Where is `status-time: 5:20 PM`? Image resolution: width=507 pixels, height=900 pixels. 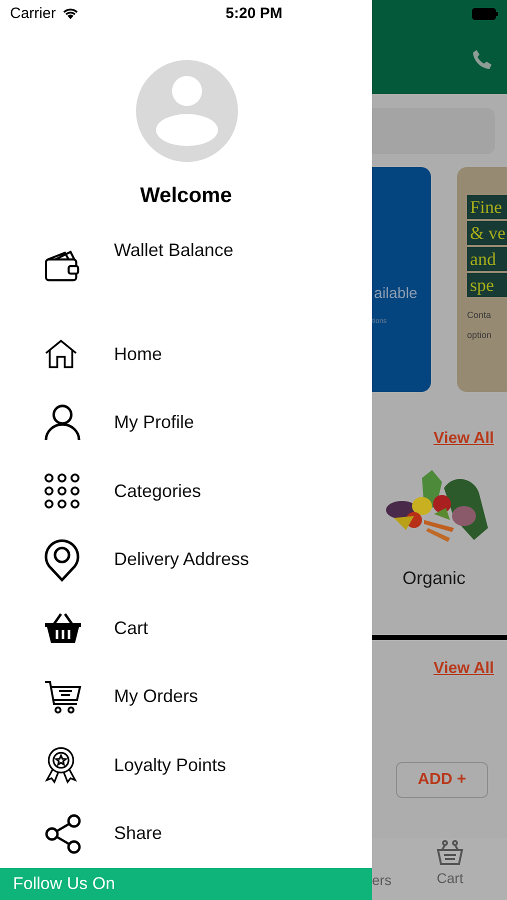
status-time: 5:20 PM is located at coordinates (254, 13).